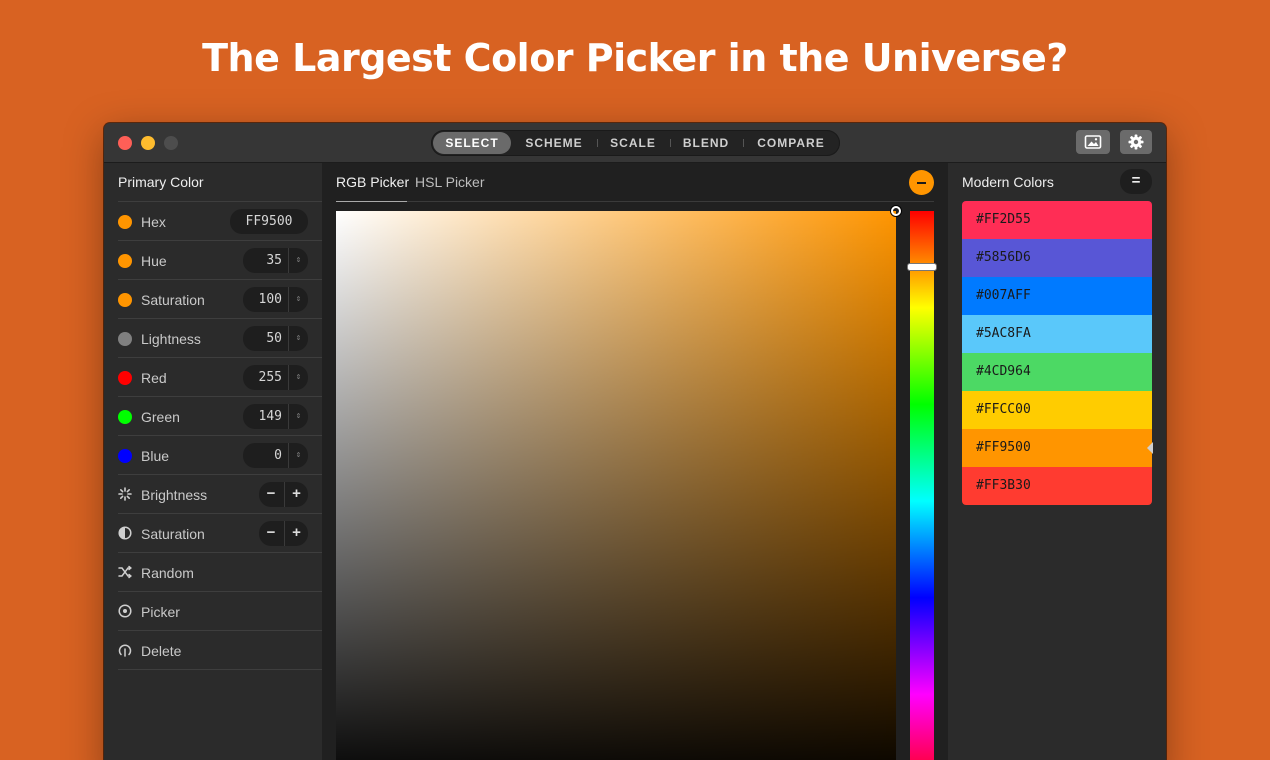 The width and height of the screenshot is (1270, 760). I want to click on palette-menu-button: =, so click(1136, 181).